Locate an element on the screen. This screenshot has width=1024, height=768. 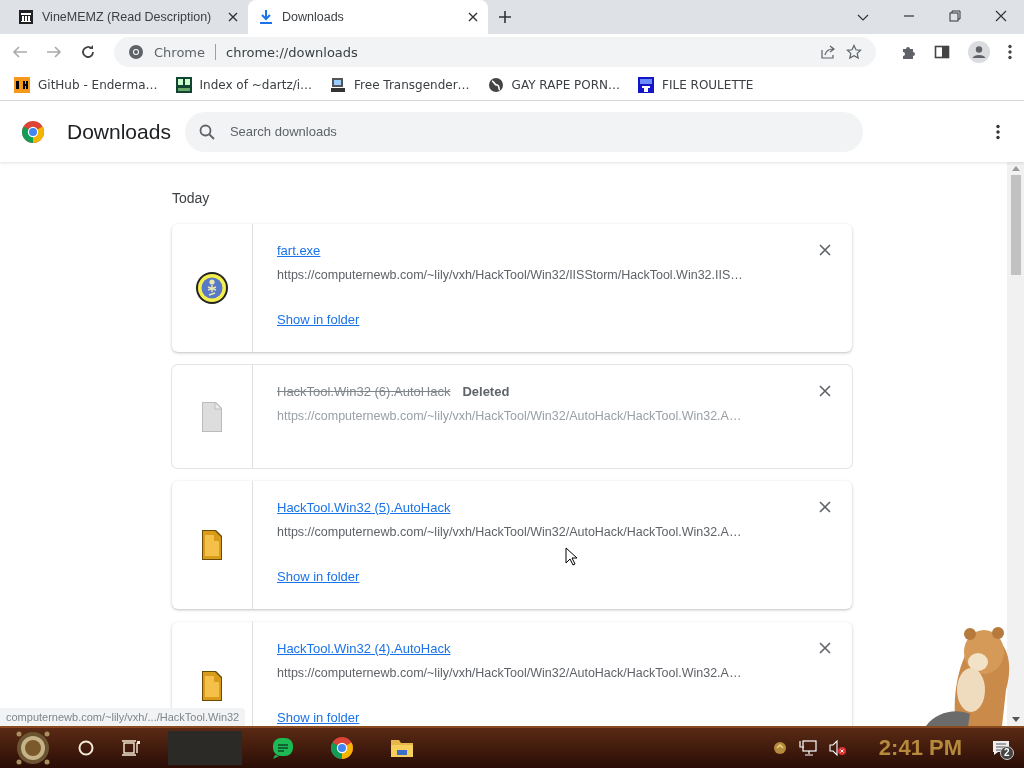
file-name-link: HackTool.Win32 (5).AutoHack is located at coordinates (364, 507).